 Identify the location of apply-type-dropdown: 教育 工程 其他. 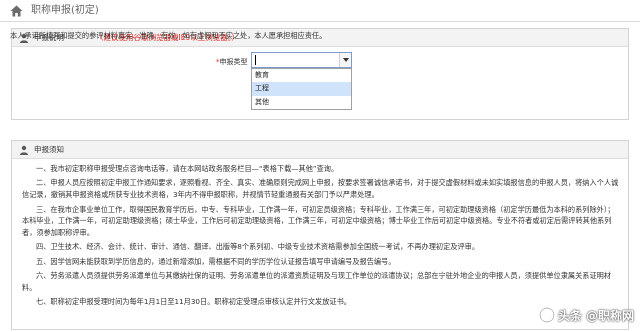
(301, 89).